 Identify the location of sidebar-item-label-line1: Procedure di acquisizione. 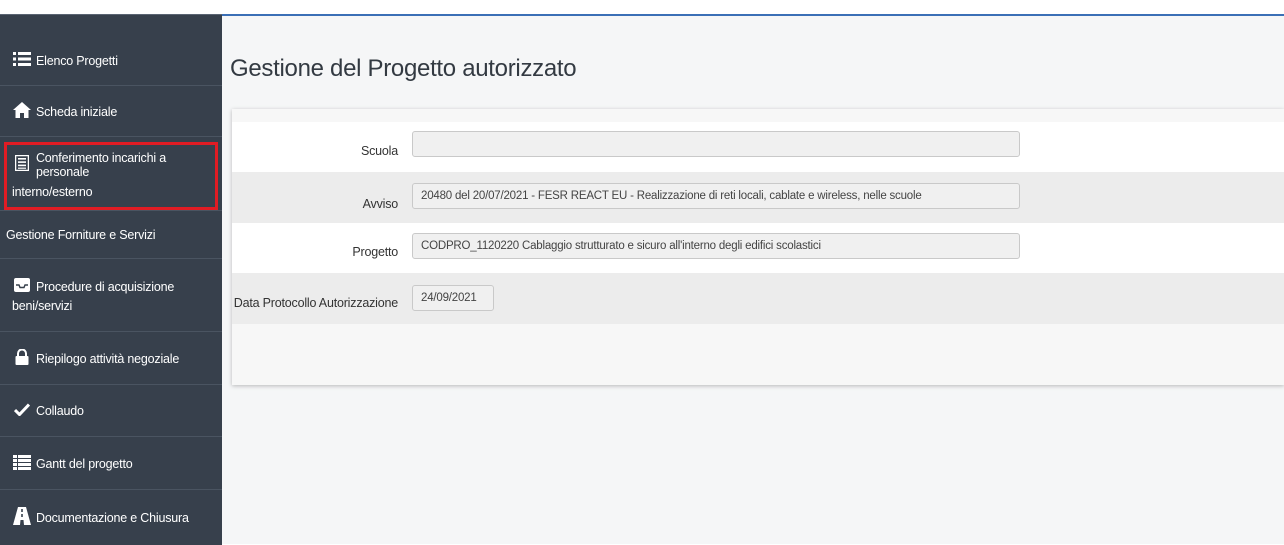
(105, 286).